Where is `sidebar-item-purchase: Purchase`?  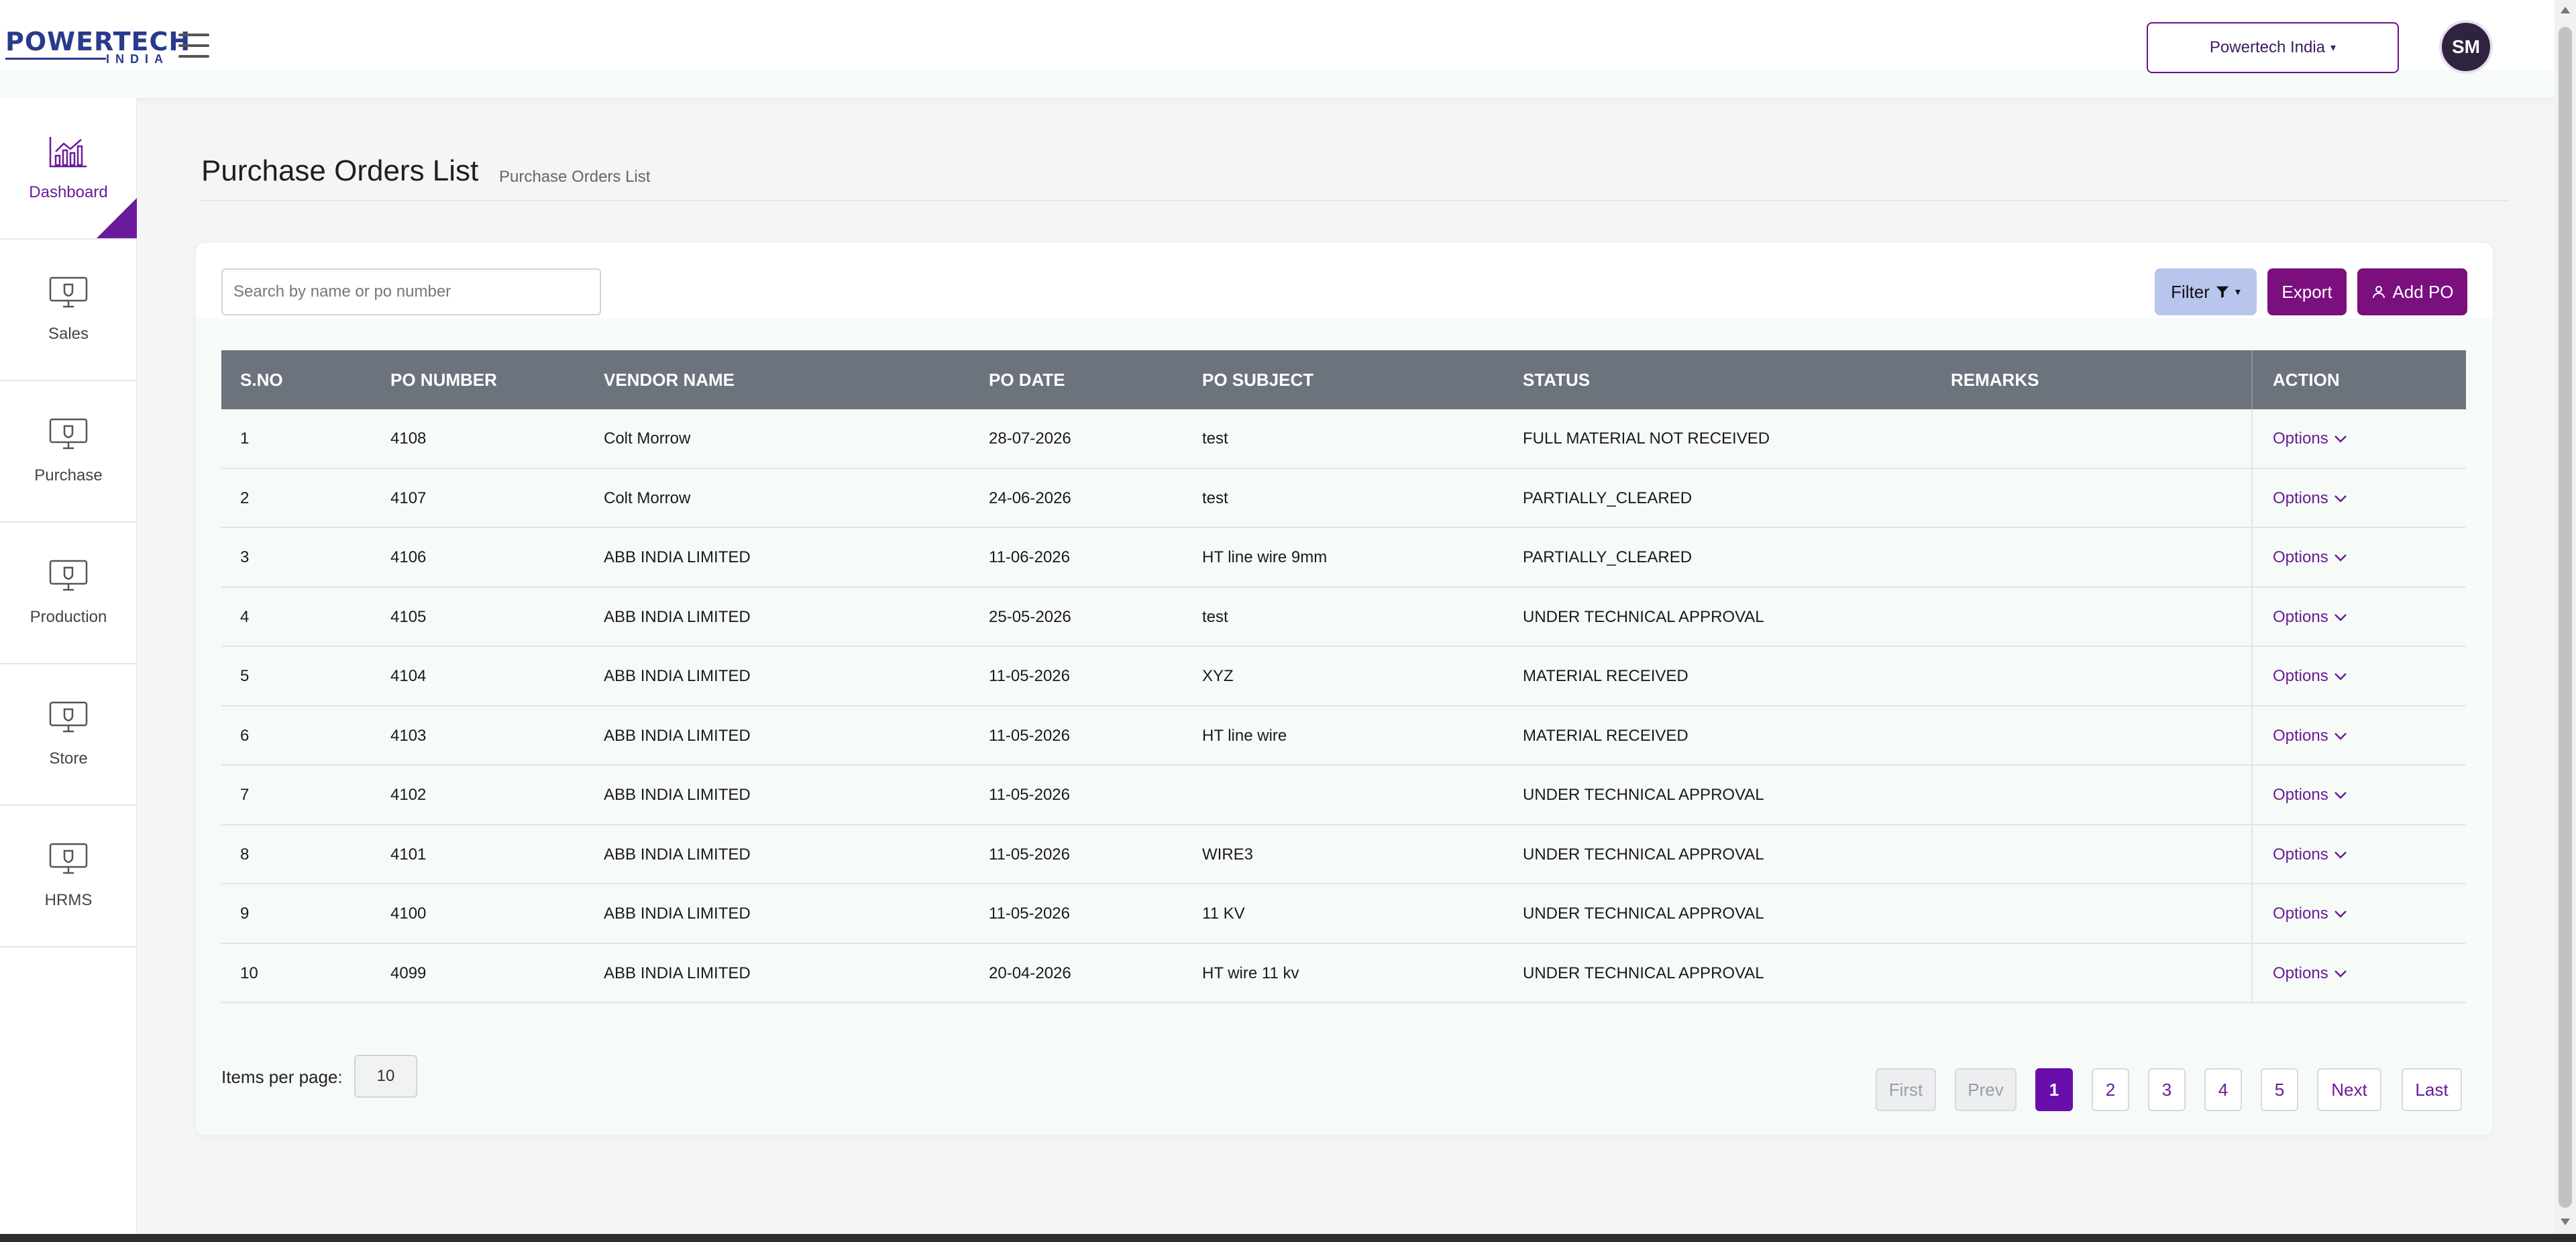
sidebar-item-purchase: Purchase is located at coordinates (68, 452).